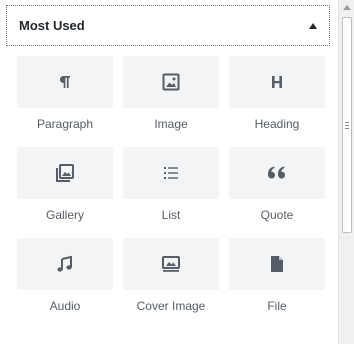 Image resolution: width=354 pixels, height=344 pixels. Describe the element at coordinates (65, 124) in the screenshot. I see `block-label: Paragraph` at that location.